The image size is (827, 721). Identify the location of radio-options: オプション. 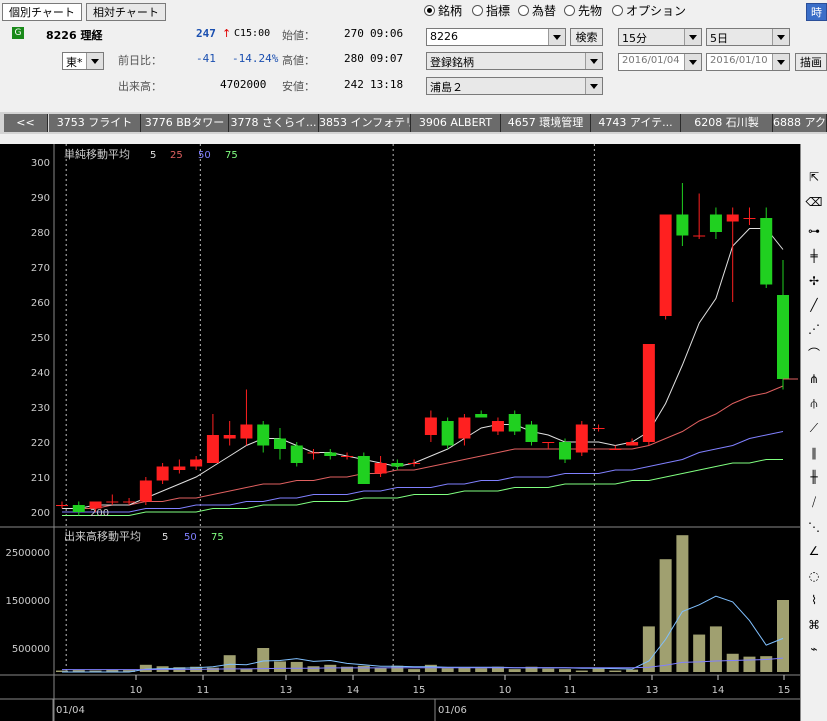
(649, 10).